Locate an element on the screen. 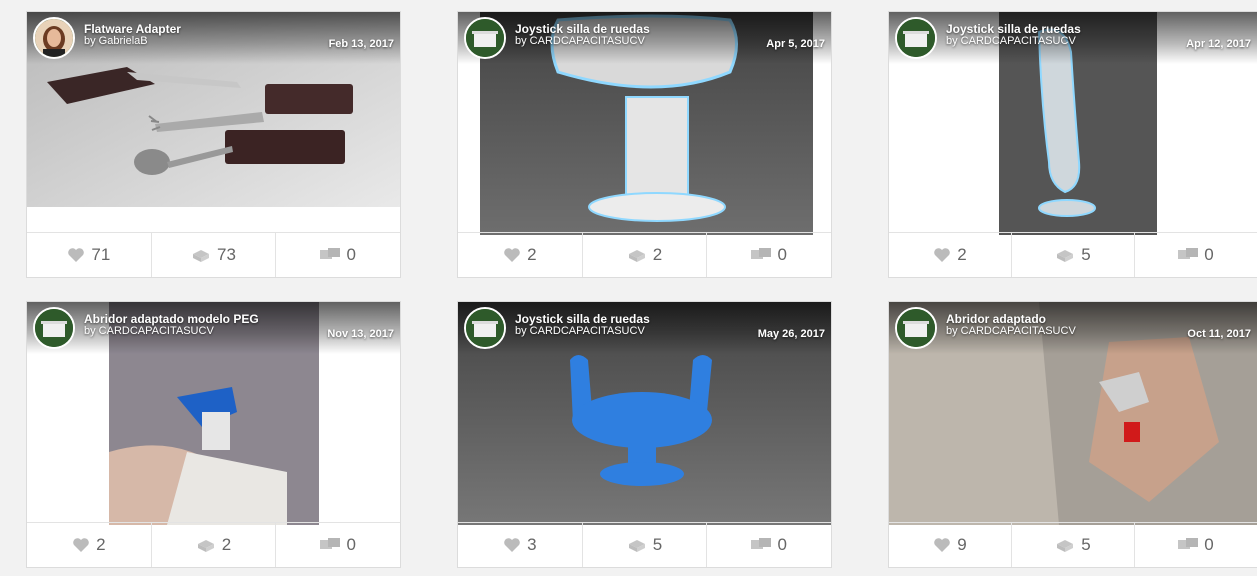 This screenshot has width=1257, height=576. like-count: 71 is located at coordinates (89, 255).